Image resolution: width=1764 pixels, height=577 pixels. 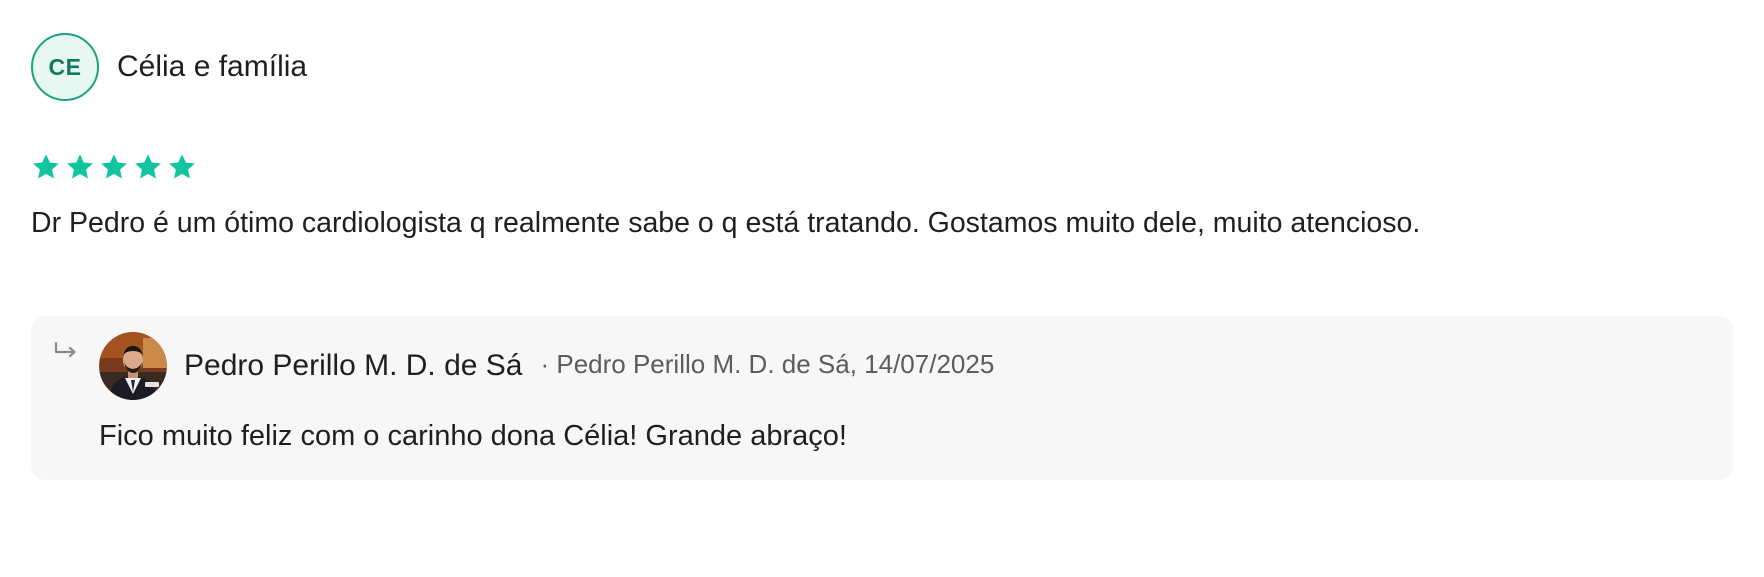 What do you see at coordinates (212, 66) in the screenshot?
I see `author-name: Célia e família` at bounding box center [212, 66].